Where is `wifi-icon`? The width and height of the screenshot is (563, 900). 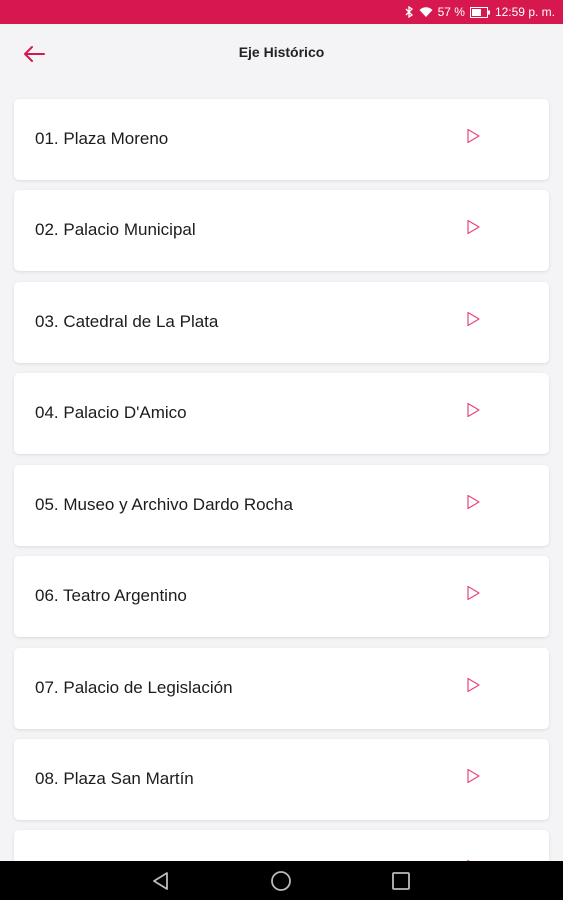 wifi-icon is located at coordinates (426, 12).